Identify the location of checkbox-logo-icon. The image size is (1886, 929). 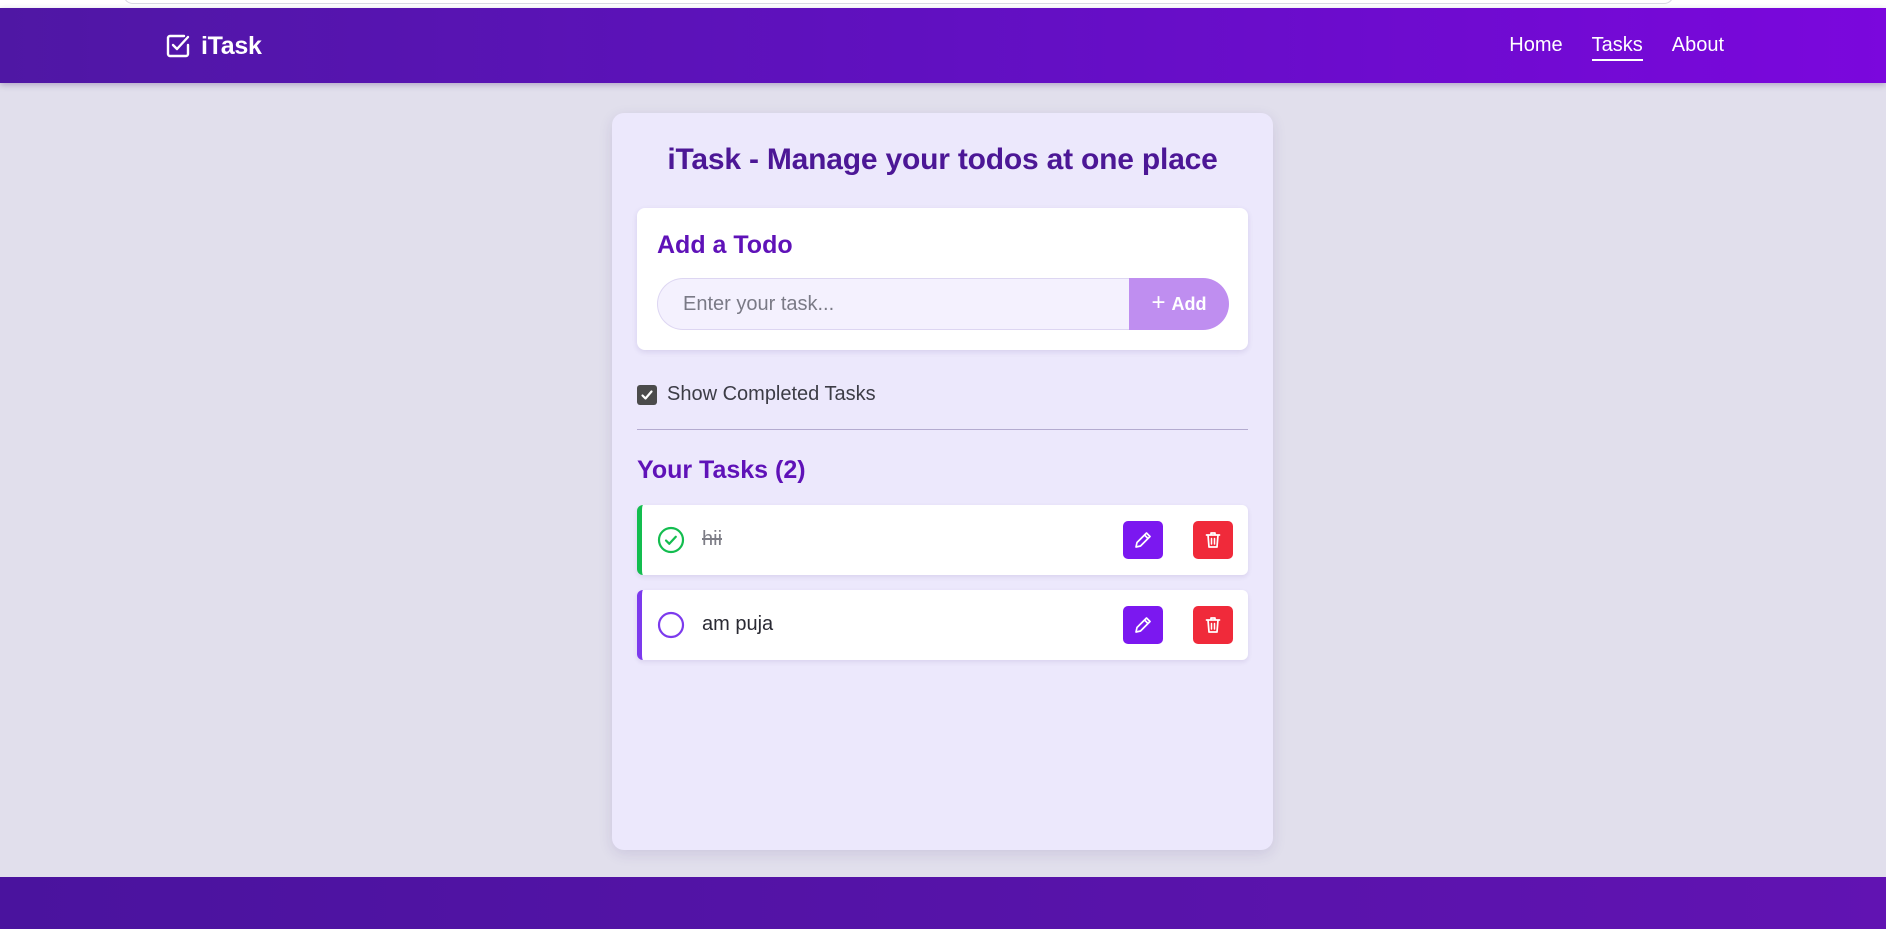
(178, 46).